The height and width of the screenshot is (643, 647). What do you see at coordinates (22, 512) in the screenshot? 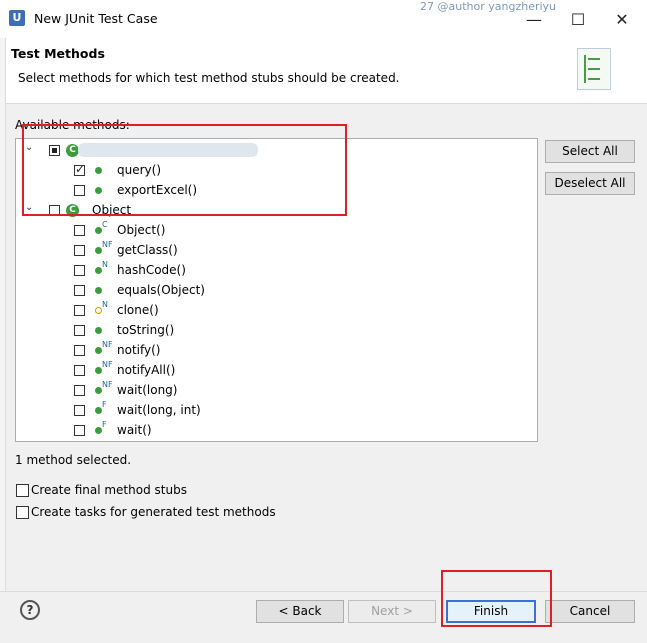
I see `create-tasks-checkbox` at bounding box center [22, 512].